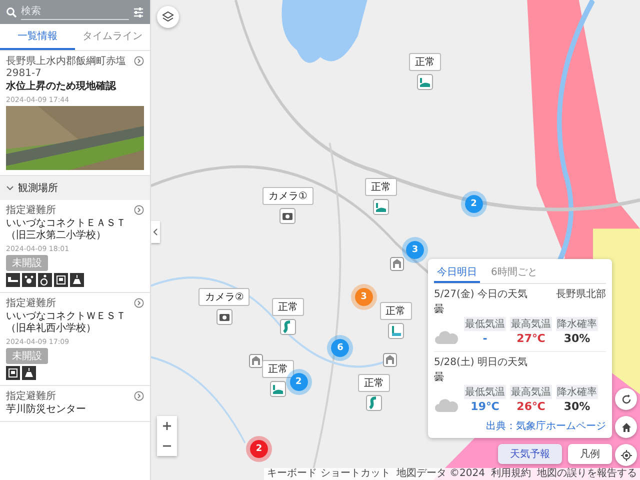 The image size is (640, 480). Describe the element at coordinates (457, 273) in the screenshot. I see `tab: 今日明日` at that location.